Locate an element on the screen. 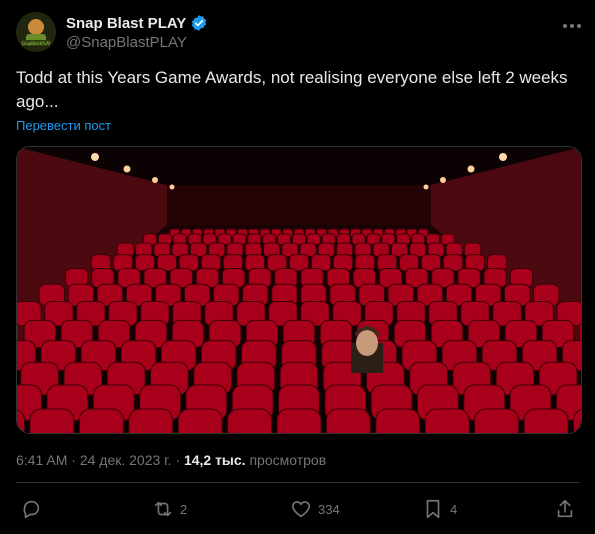 The image size is (595, 534). tweet-date: 24 дек. 2023 г. is located at coordinates (126, 460).